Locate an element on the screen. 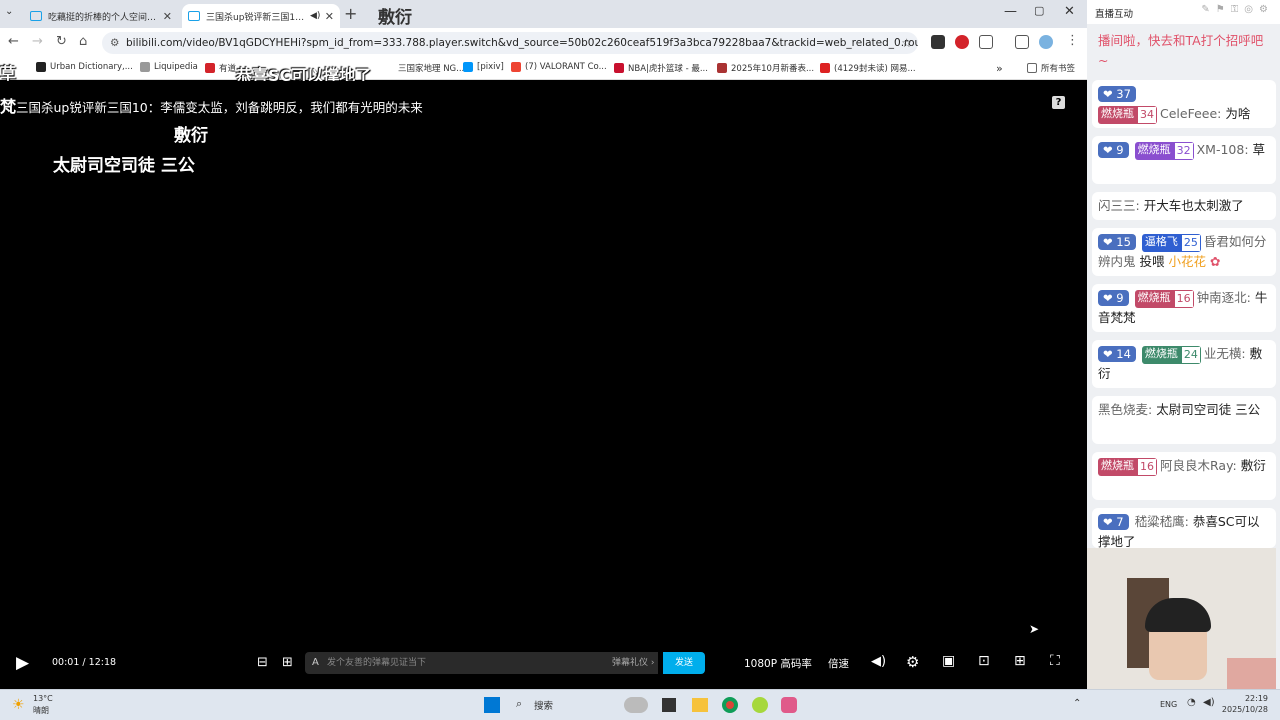  chrome-icon is located at coordinates (730, 705).